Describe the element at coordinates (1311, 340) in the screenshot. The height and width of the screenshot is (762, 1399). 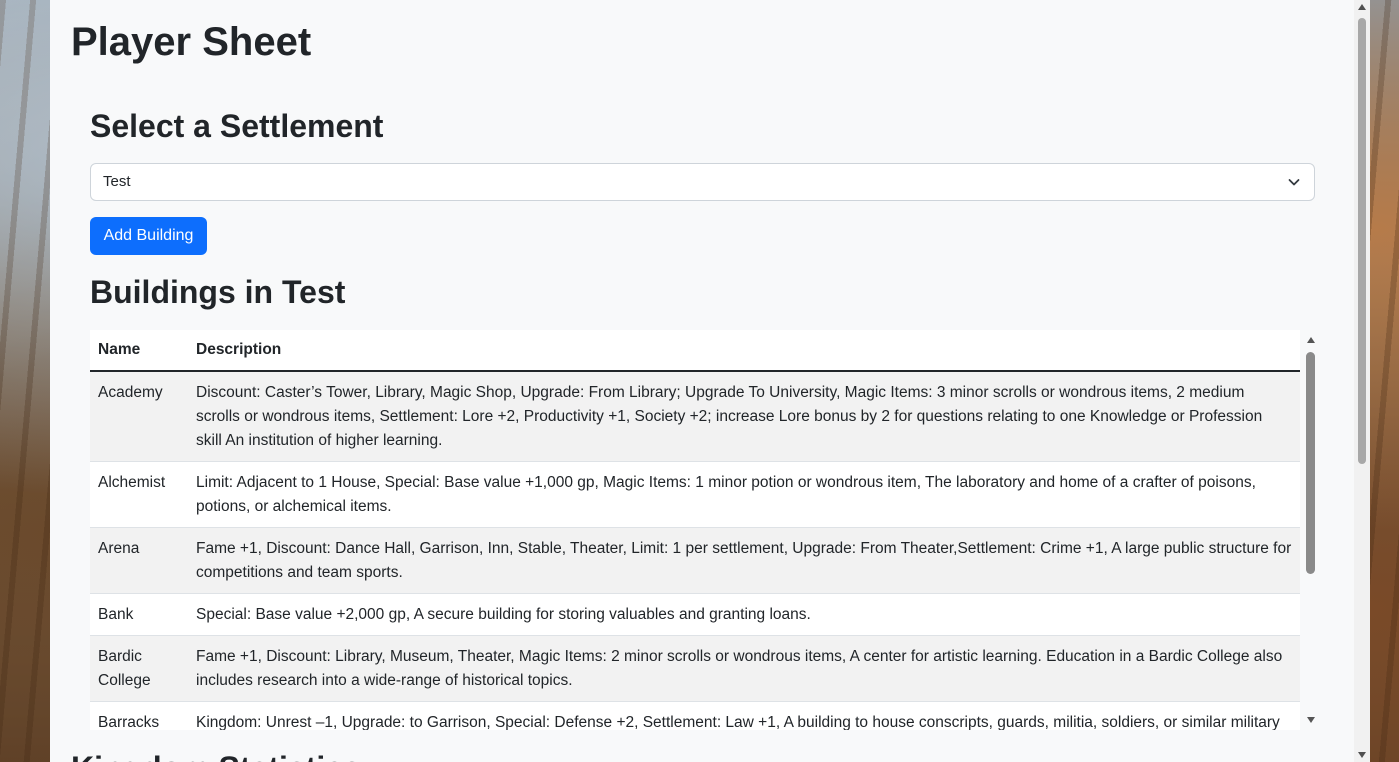
I see `scroll-up-arrow-icon` at that location.